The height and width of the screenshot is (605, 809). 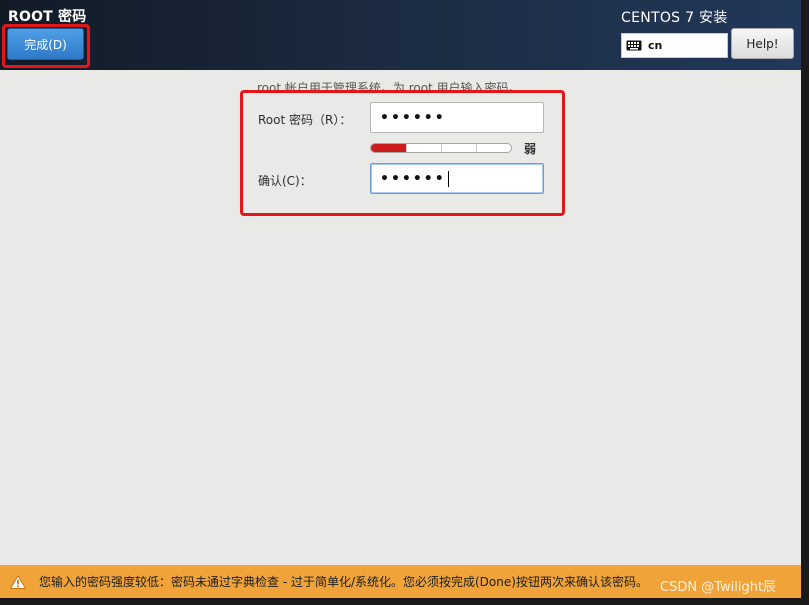 What do you see at coordinates (655, 45) in the screenshot?
I see `keyboard-layout-label: cn` at bounding box center [655, 45].